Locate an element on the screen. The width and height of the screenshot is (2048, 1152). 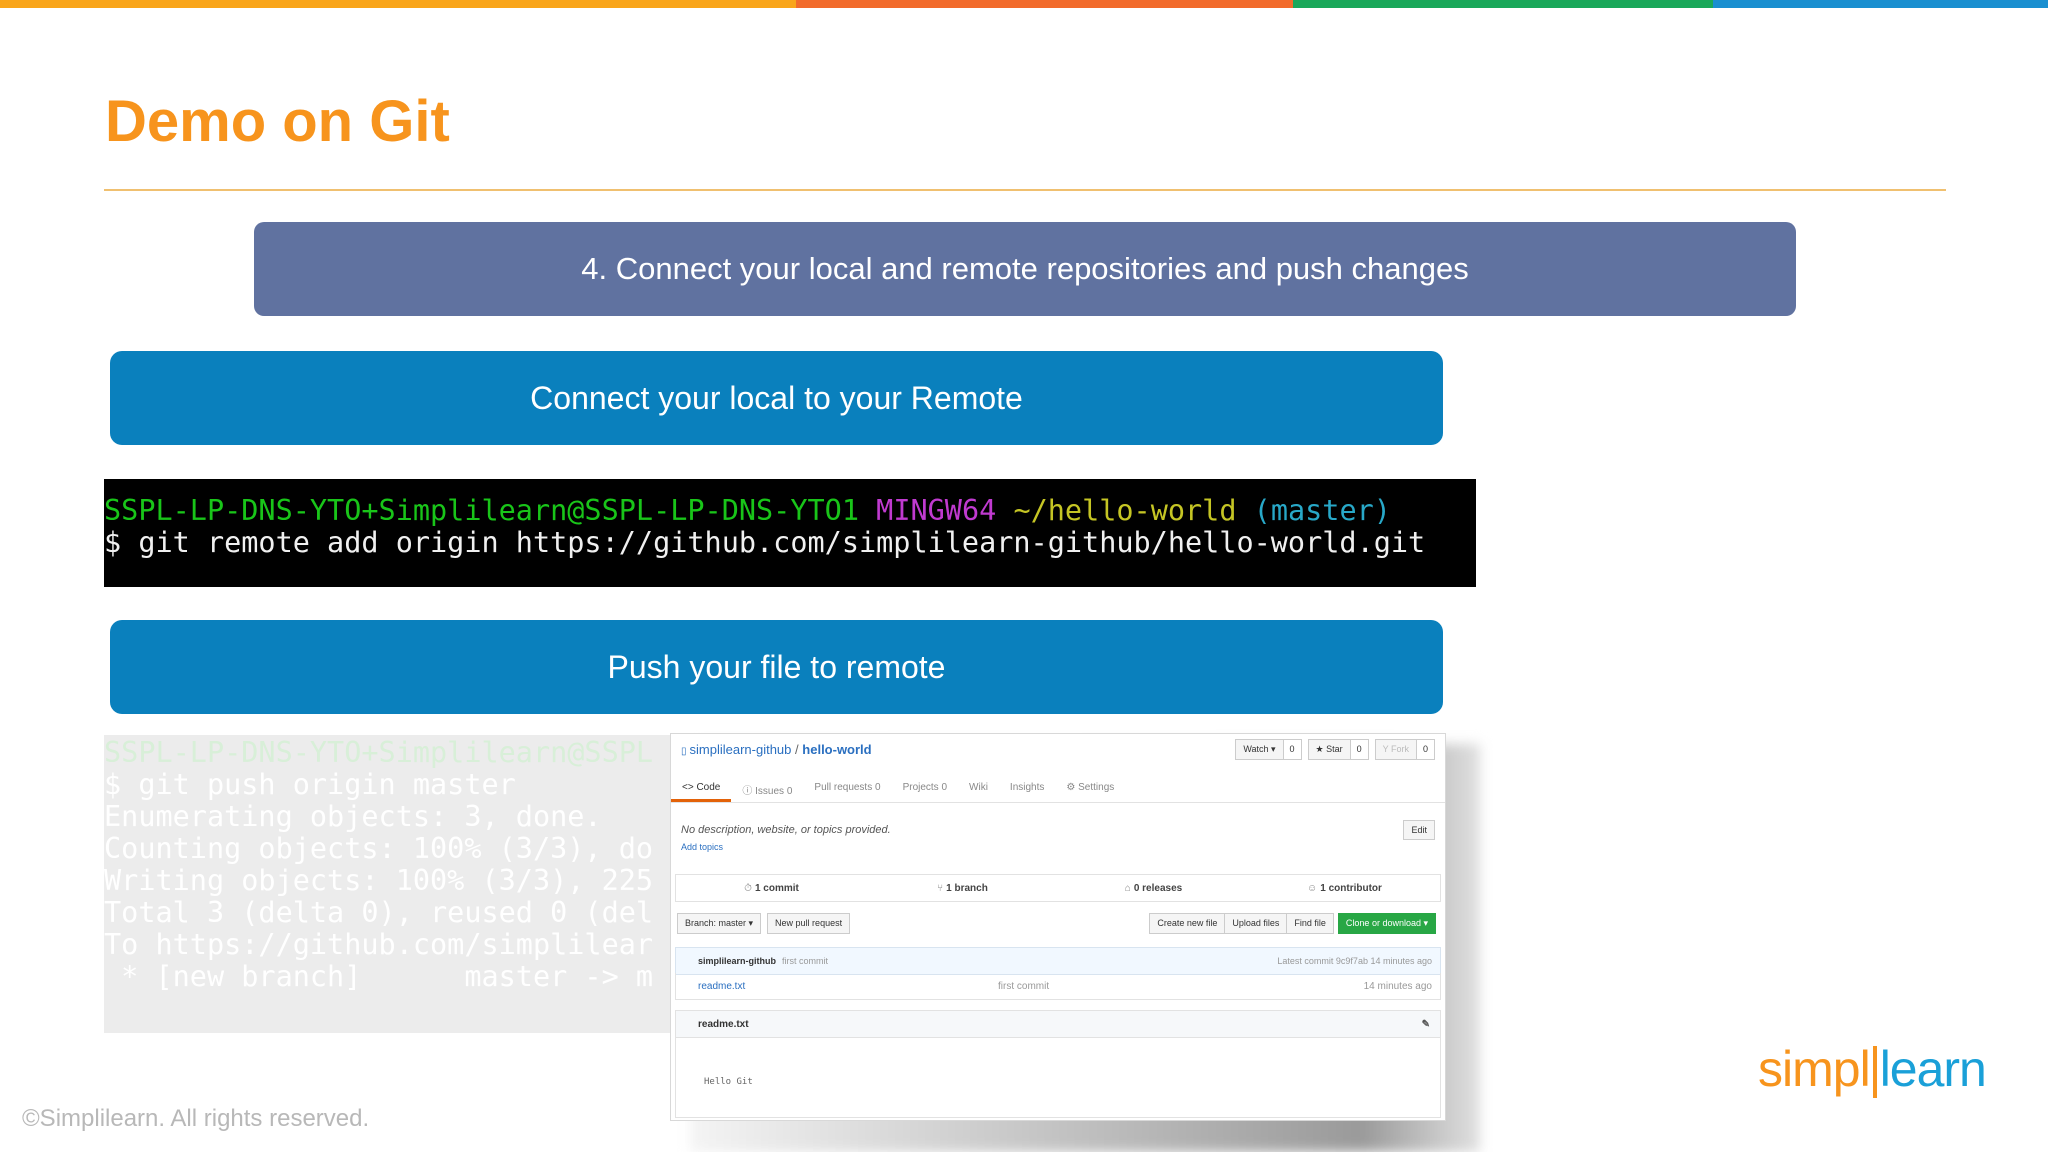
push-banner: Push your file to remote is located at coordinates (776, 667).